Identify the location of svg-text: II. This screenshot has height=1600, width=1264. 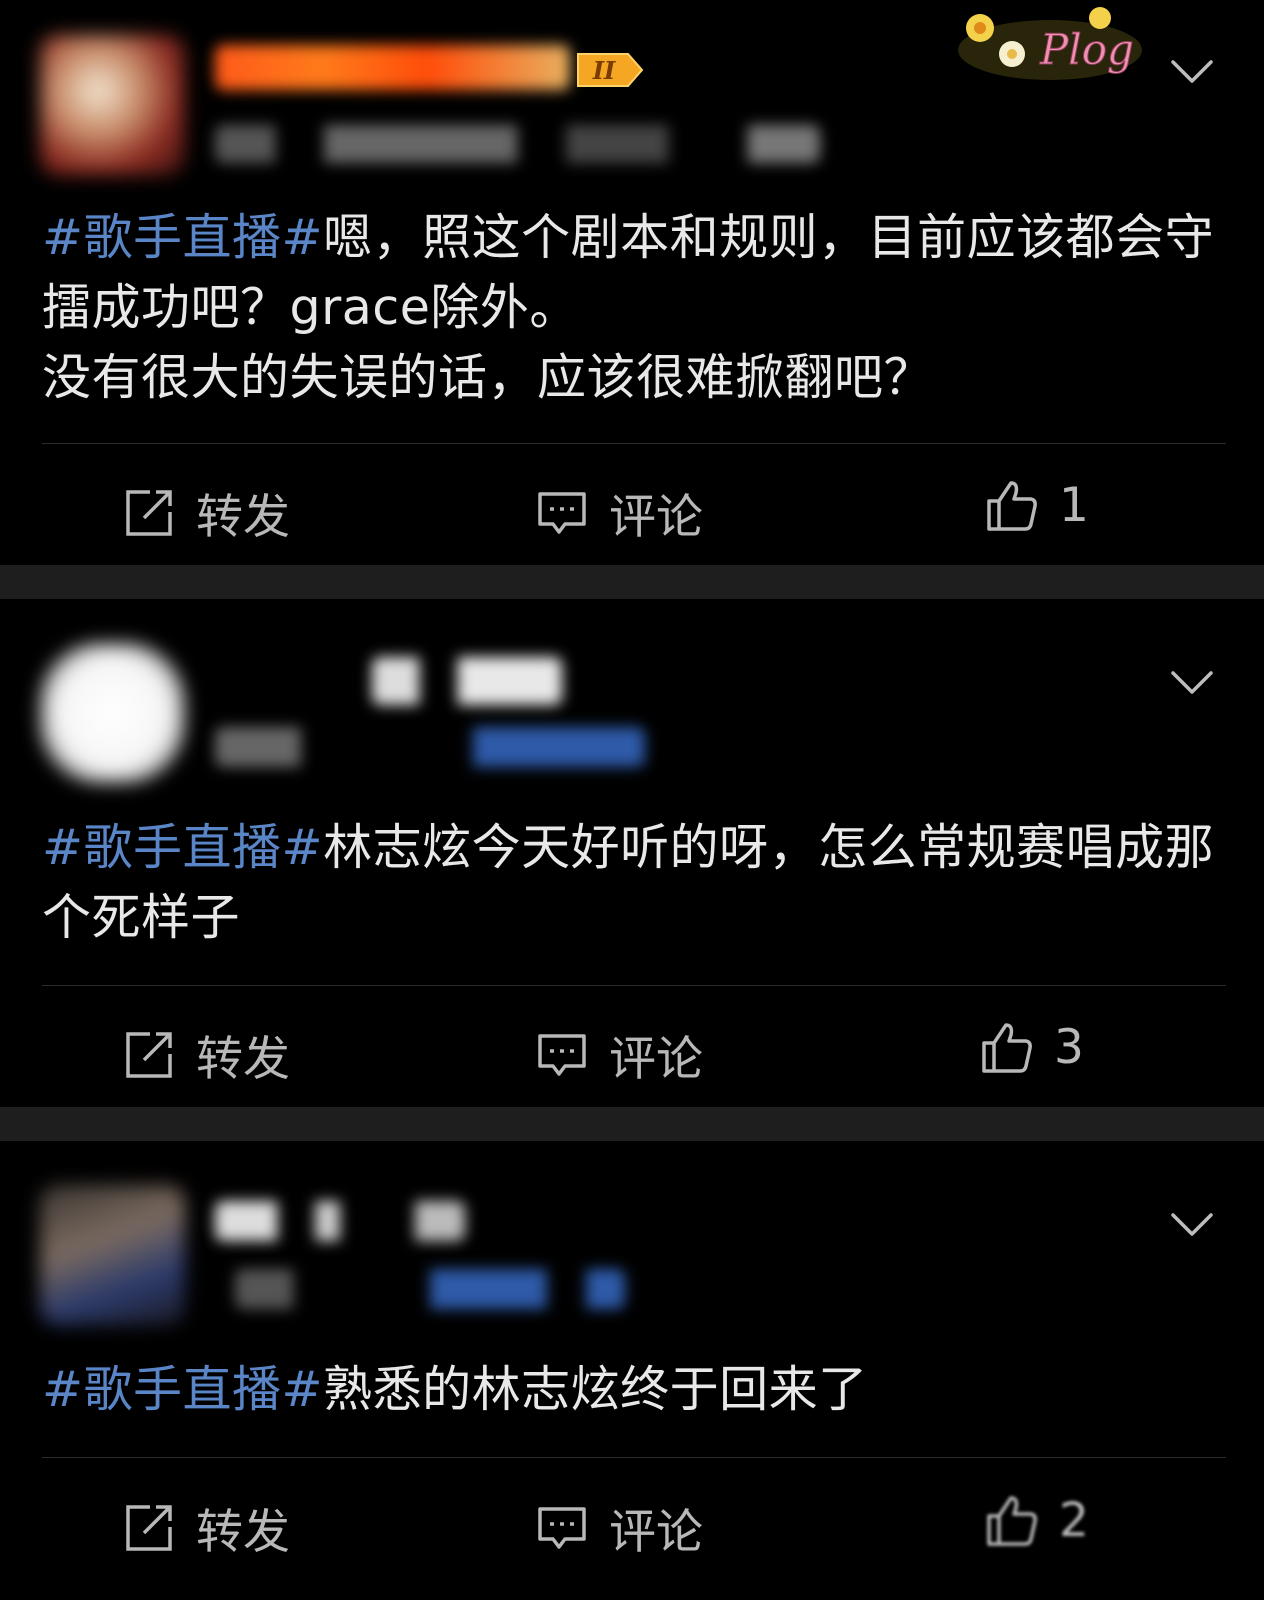
(604, 70).